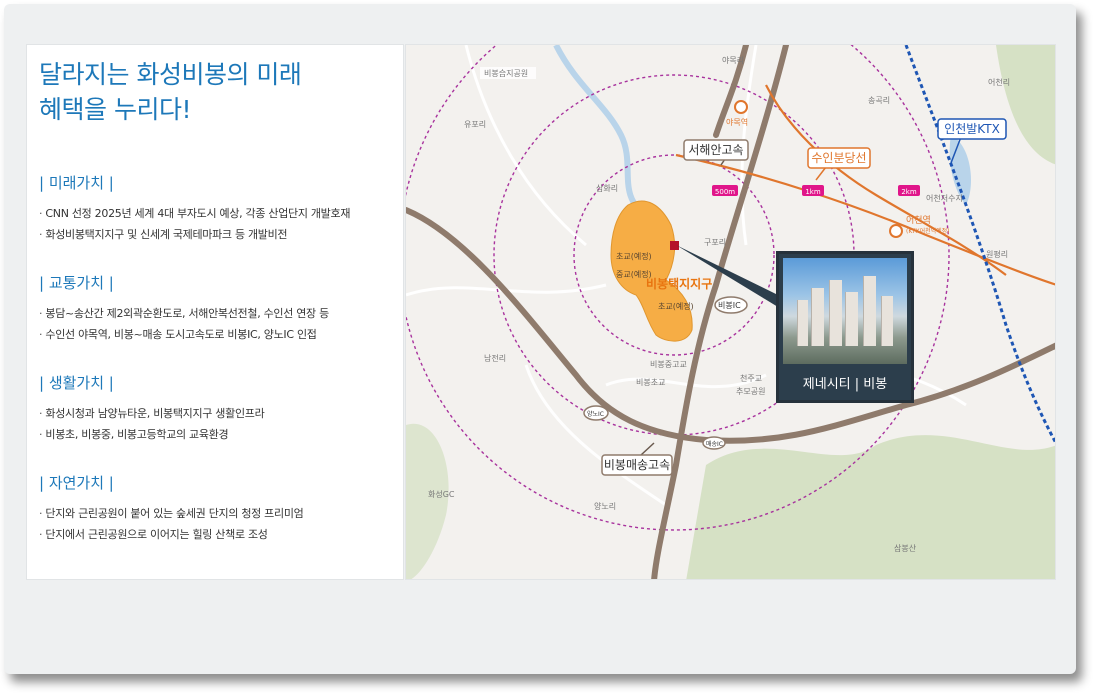 The width and height of the screenshot is (1100, 700). Describe the element at coordinates (219, 213) in the screenshot. I see `list-item: CNN 선정 2025년 세계 4대 부자도시 예상, 각종 산업단지 개발호재` at that location.